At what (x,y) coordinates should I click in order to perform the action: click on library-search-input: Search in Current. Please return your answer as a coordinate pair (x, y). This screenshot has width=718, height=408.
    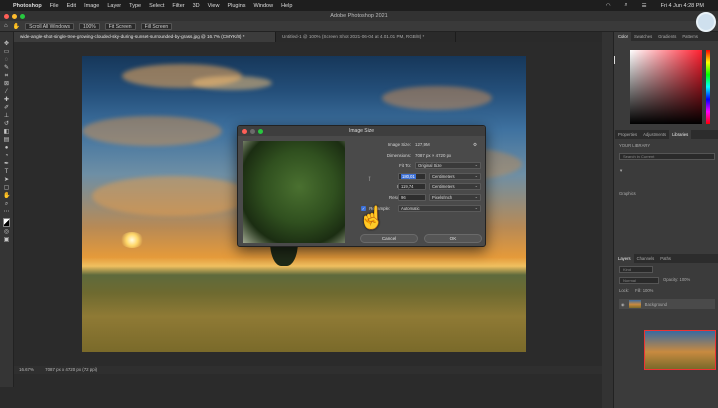
    Looking at the image, I should click on (667, 156).